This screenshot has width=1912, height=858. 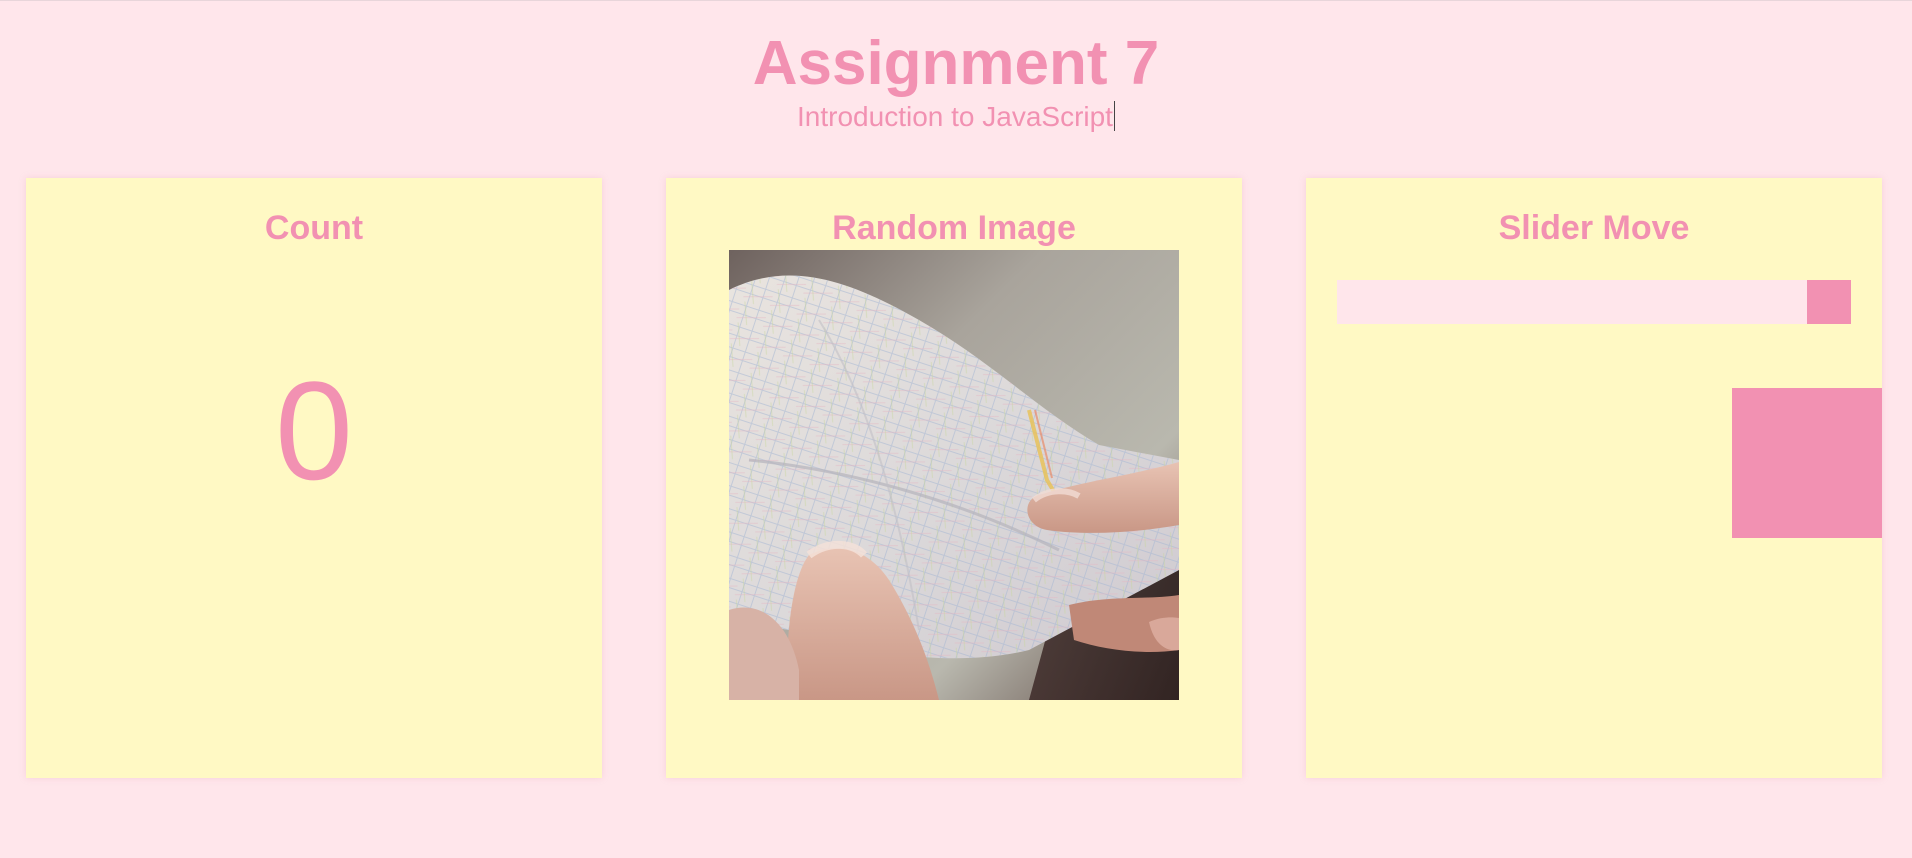 What do you see at coordinates (1807, 463) in the screenshot?
I see `moving-box` at bounding box center [1807, 463].